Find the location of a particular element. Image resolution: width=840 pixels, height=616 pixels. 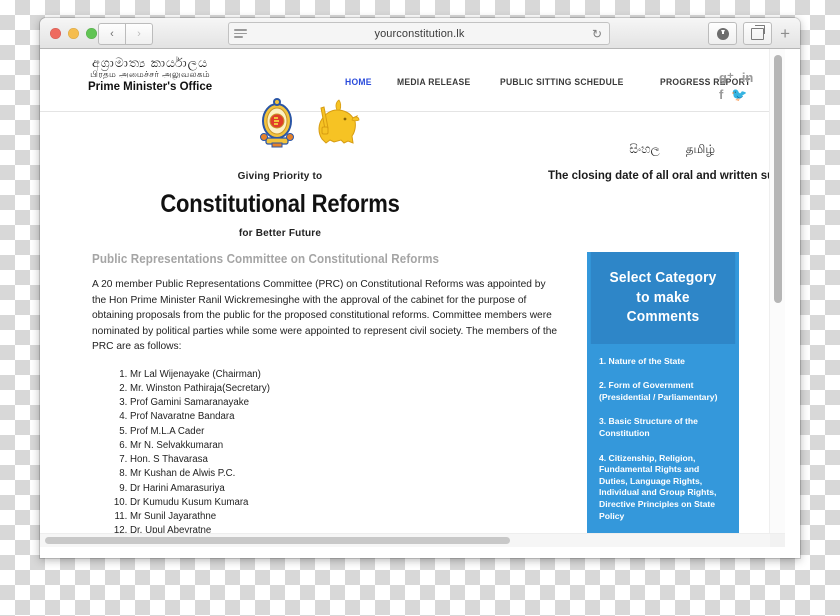

category-panel-heading: Select Category to make Comments is located at coordinates (663, 298).